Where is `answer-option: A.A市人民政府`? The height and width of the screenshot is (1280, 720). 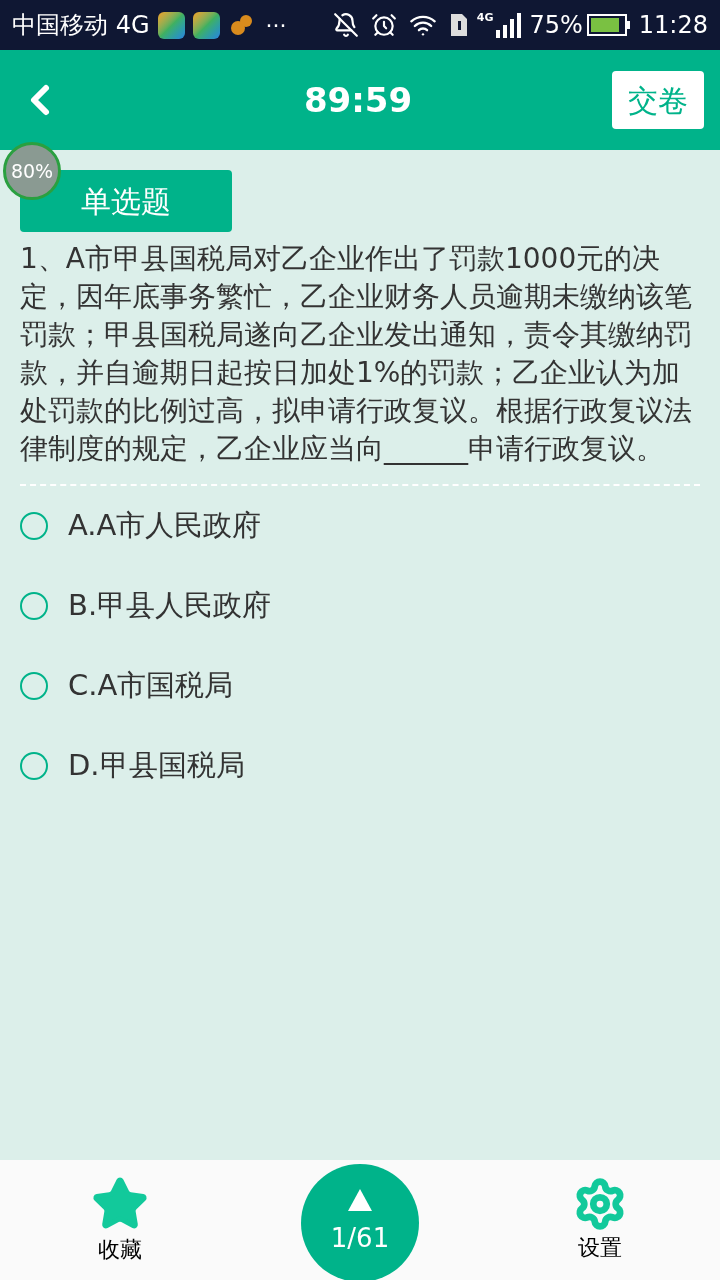
answer-option: A.A市人民政府 is located at coordinates (360, 526).